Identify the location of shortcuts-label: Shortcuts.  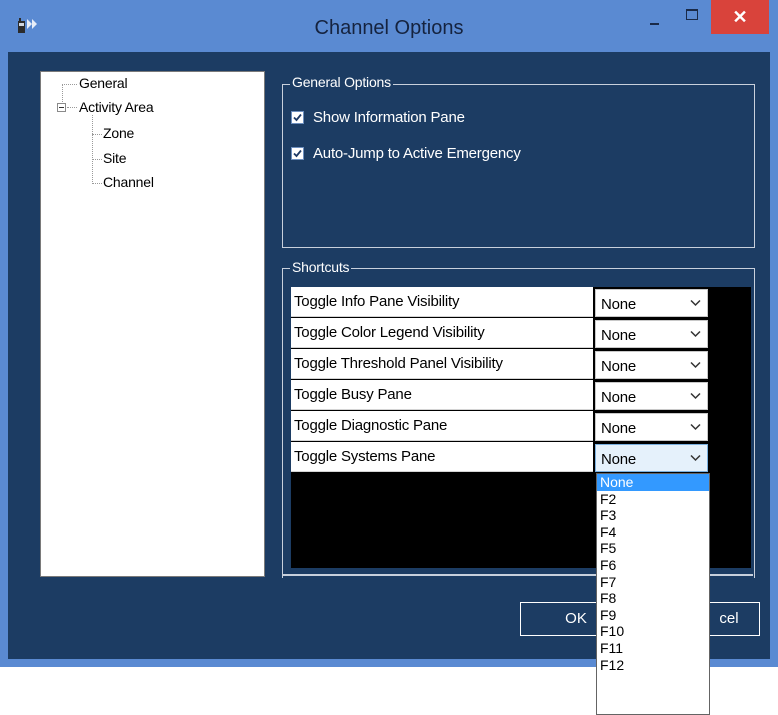
(321, 267).